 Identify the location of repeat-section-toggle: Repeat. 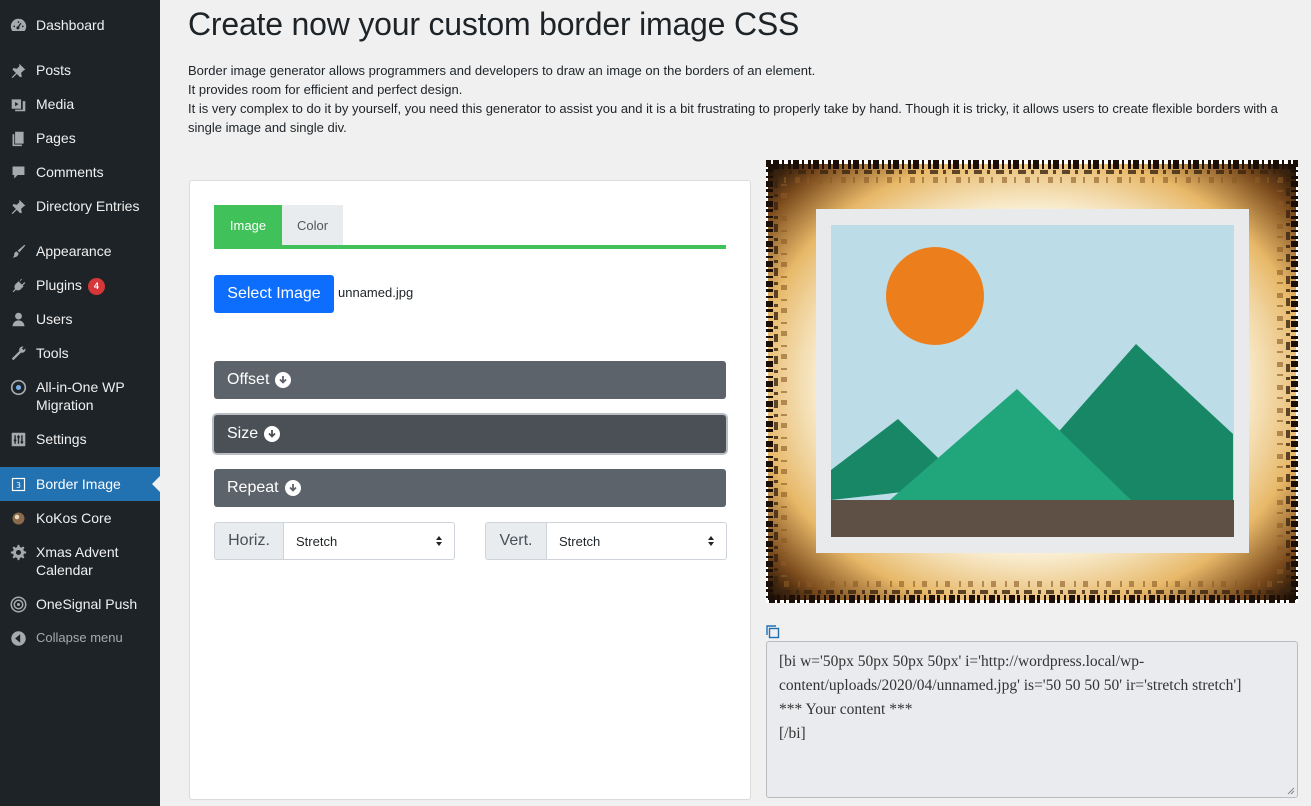
(470, 488).